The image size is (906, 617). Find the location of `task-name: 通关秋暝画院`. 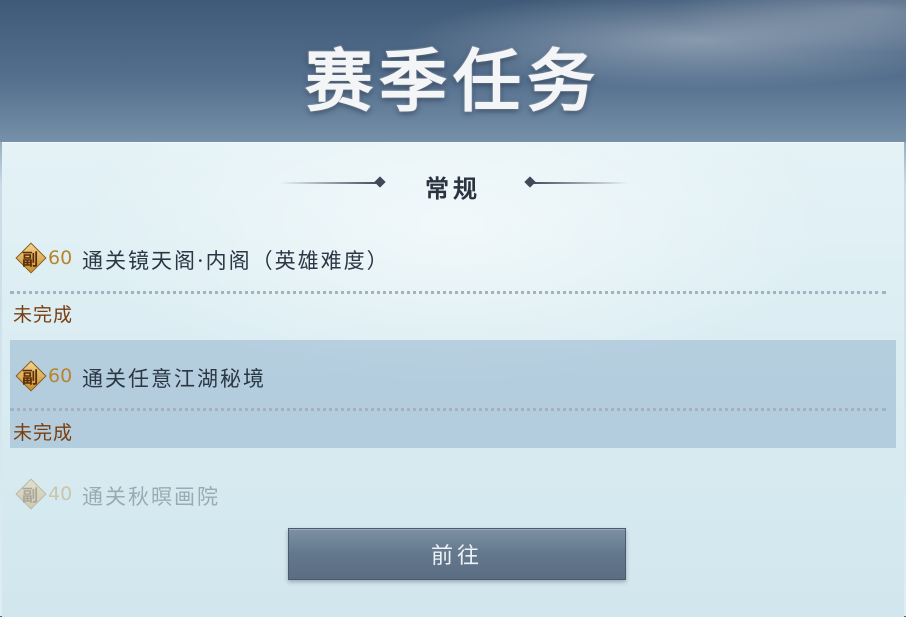

task-name: 通关秋暝画院 is located at coordinates (151, 497).